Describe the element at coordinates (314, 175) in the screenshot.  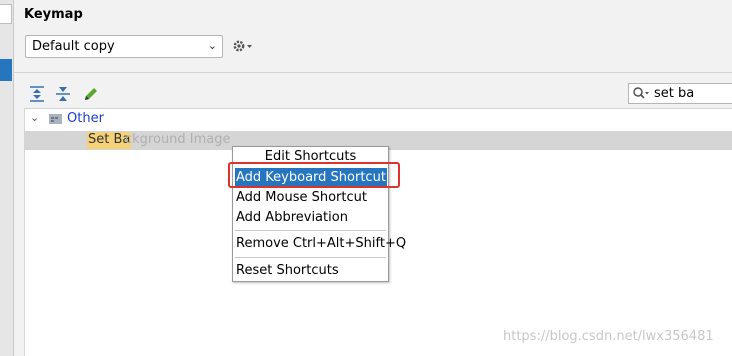
I see `annotation-highlight-box` at that location.